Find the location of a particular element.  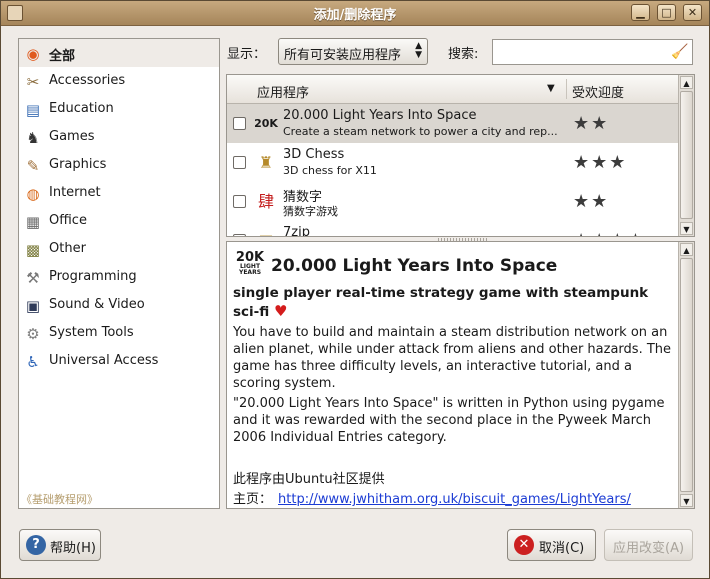

sidebar-item: ⚙ System Tools is located at coordinates (119, 333).